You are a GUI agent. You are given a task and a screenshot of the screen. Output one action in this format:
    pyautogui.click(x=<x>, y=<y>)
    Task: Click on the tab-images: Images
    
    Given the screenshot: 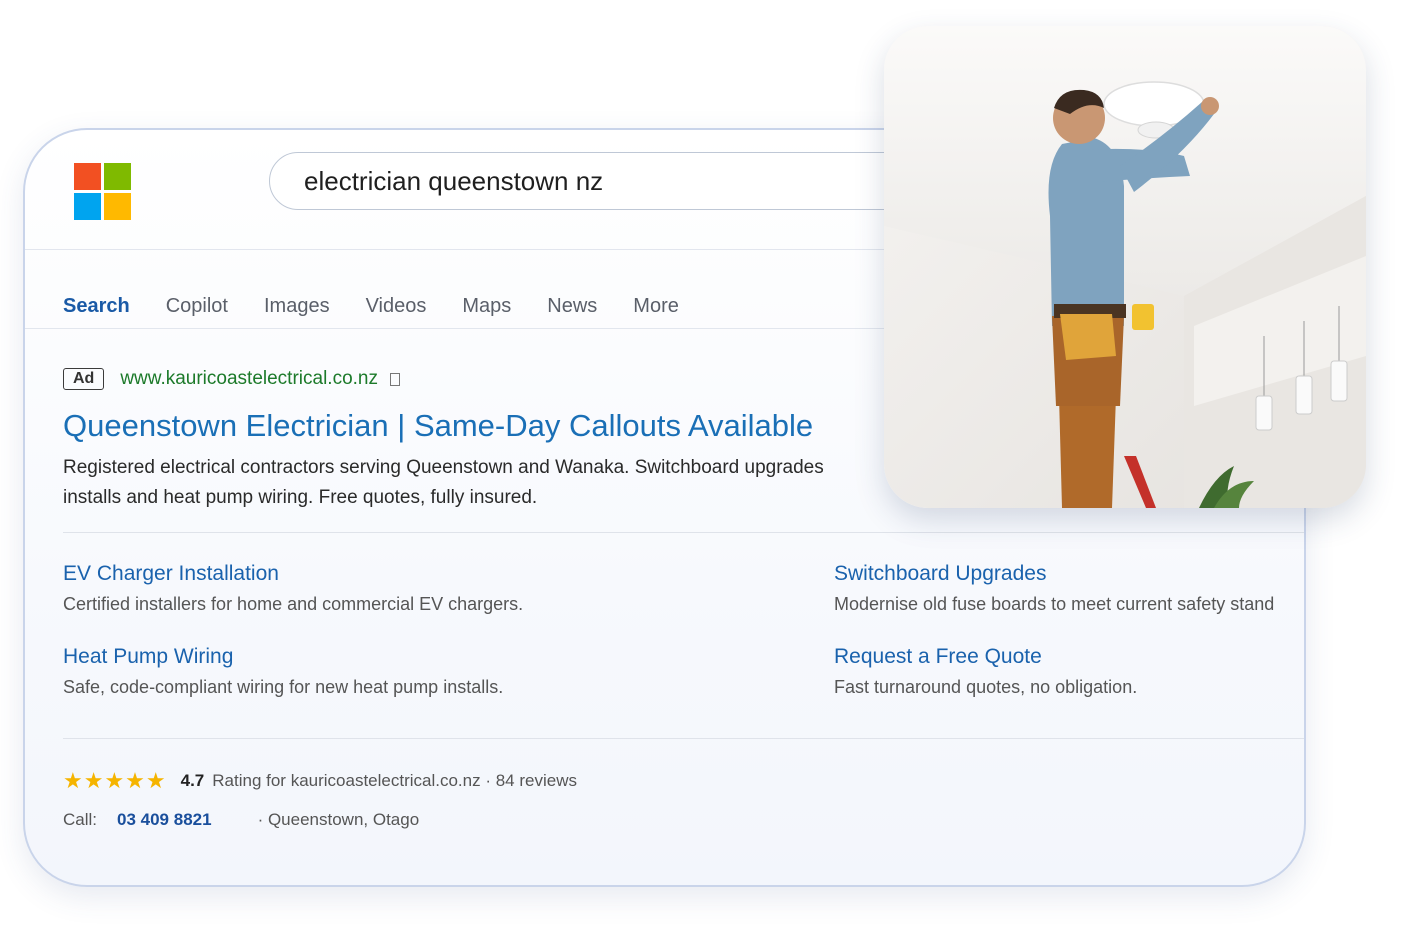 What is the action you would take?
    pyautogui.click(x=297, y=311)
    